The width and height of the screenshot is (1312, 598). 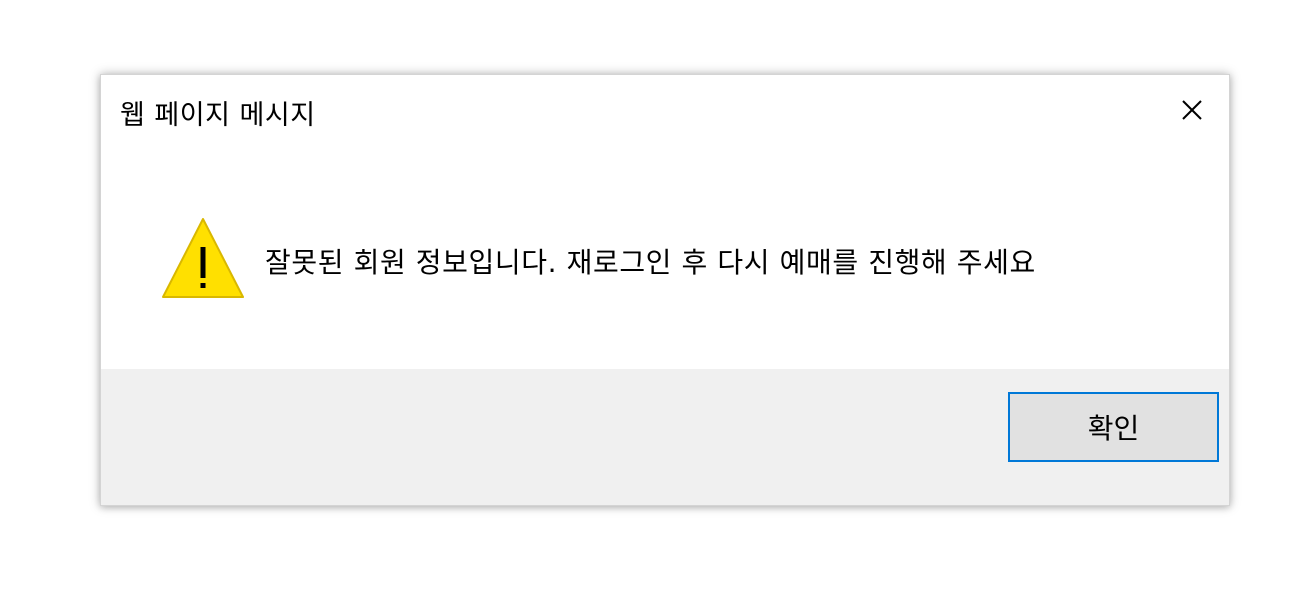 I want to click on title-bar: 웹 페이지 메시지, so click(x=665, y=111).